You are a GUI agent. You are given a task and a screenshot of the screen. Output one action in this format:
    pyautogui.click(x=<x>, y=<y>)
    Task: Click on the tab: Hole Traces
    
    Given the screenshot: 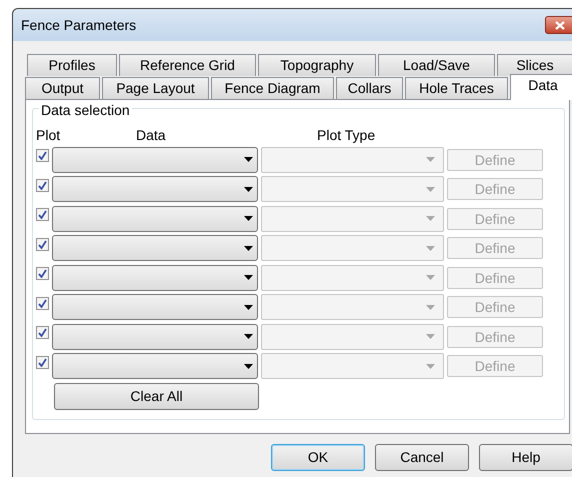 What is the action you would take?
    pyautogui.click(x=456, y=88)
    